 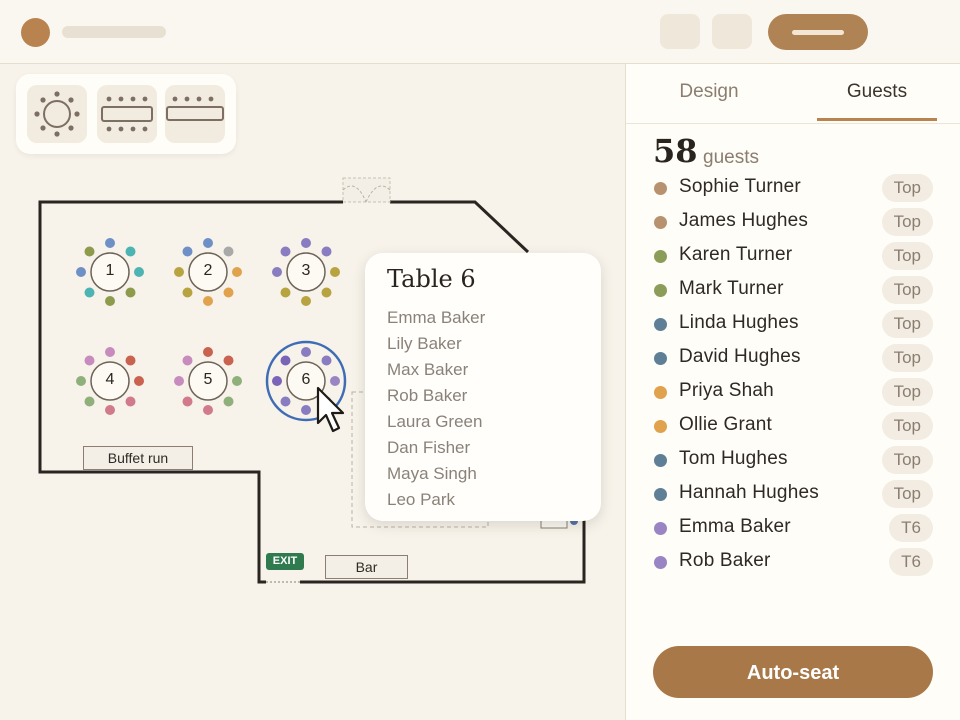 What do you see at coordinates (793, 562) in the screenshot?
I see `guest-row: Rob Baker T6` at bounding box center [793, 562].